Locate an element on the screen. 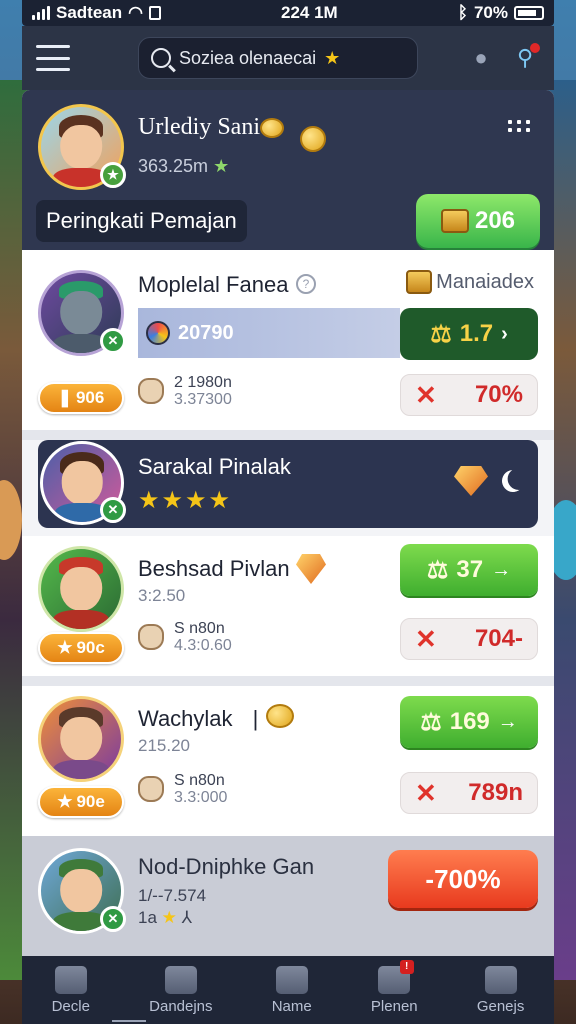 The width and height of the screenshot is (576, 1024). player-sub: 1a ★ ⅄ is located at coordinates (165, 917).